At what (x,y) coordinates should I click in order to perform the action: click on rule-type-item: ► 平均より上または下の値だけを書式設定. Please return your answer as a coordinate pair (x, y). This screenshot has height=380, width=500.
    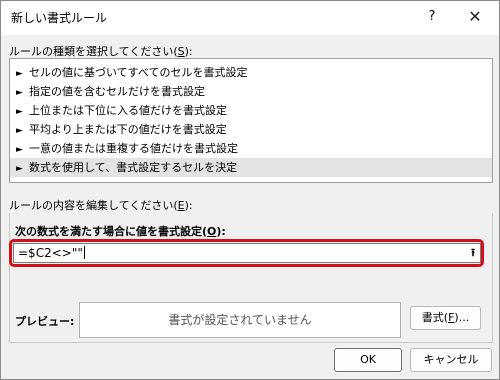
    Looking at the image, I should click on (251, 129).